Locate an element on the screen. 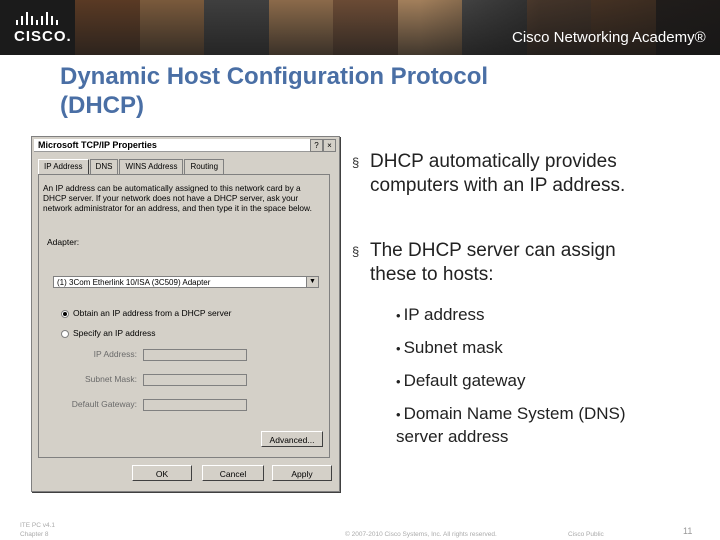  sub-bullet-item: • Default gateway is located at coordinates (460, 381).